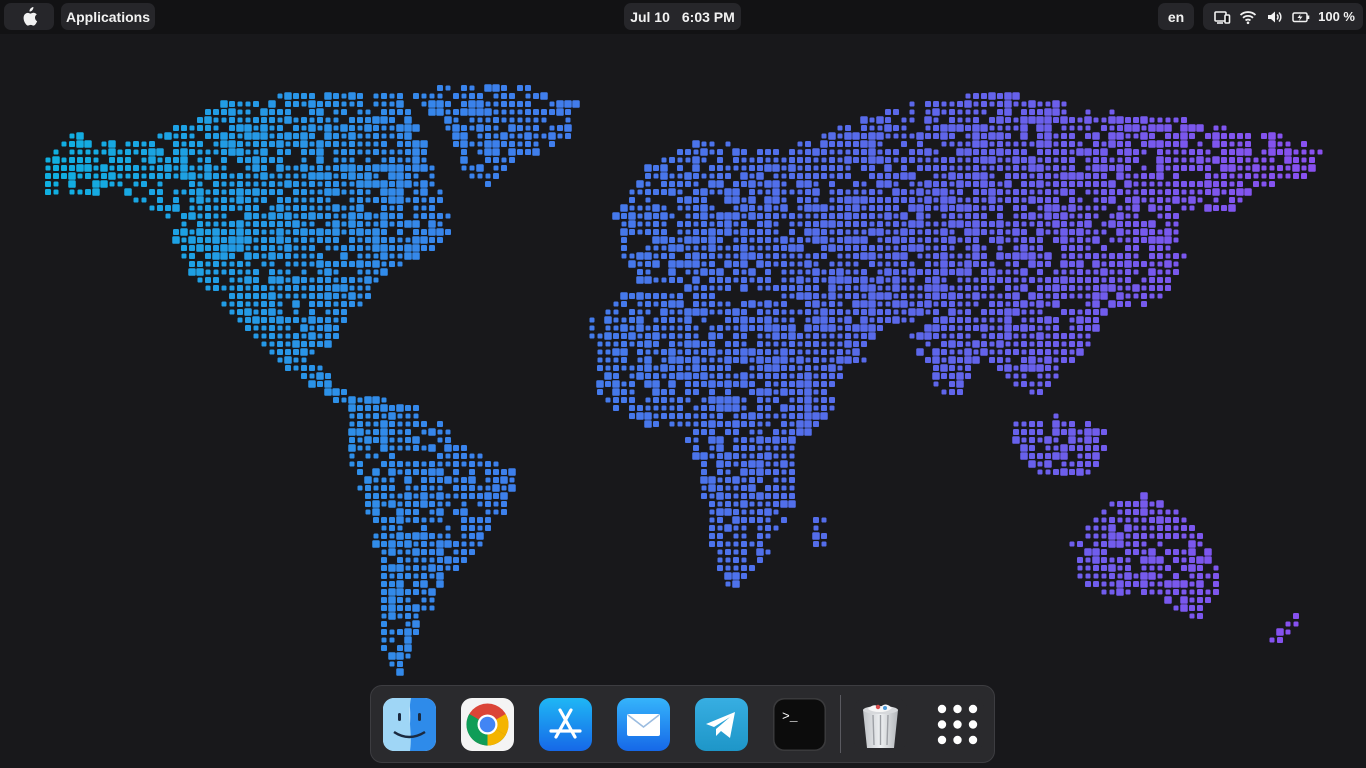  What do you see at coordinates (682, 16) in the screenshot?
I see `clock-button: Jul 10 6:03 PM` at bounding box center [682, 16].